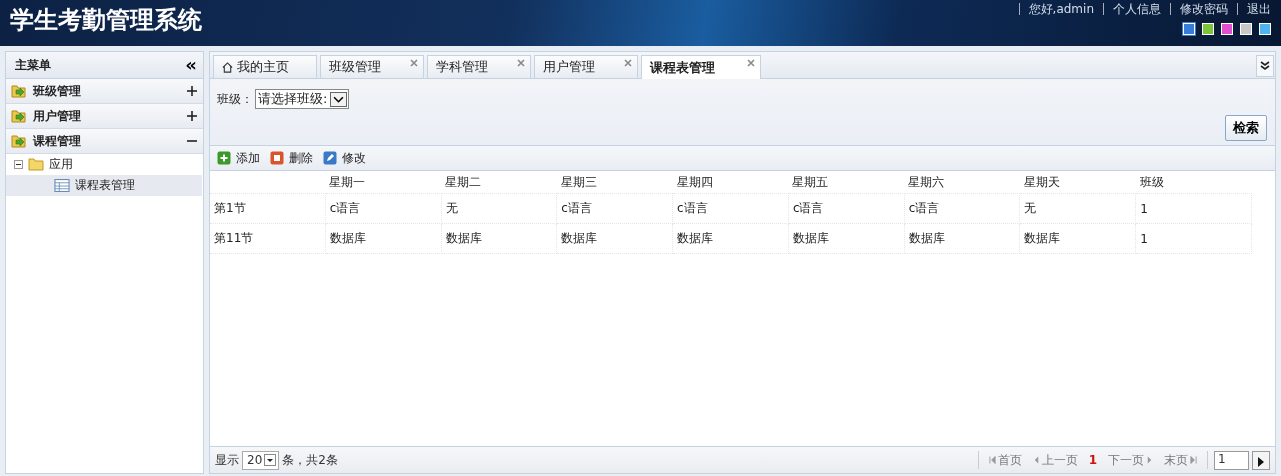 The height and width of the screenshot is (476, 1281). Describe the element at coordinates (1036, 460) in the screenshot. I see `prev-page-icon` at that location.